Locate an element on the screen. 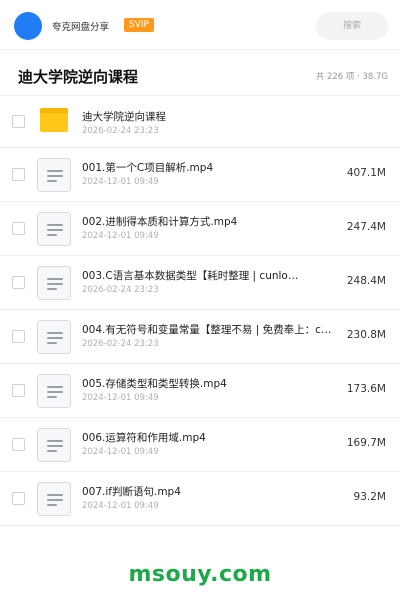 Image resolution: width=400 pixels, height=600 pixels. list-item: 007.if判断语句.mp4 2024-12-01 09:49 93.2M is located at coordinates (200, 499).